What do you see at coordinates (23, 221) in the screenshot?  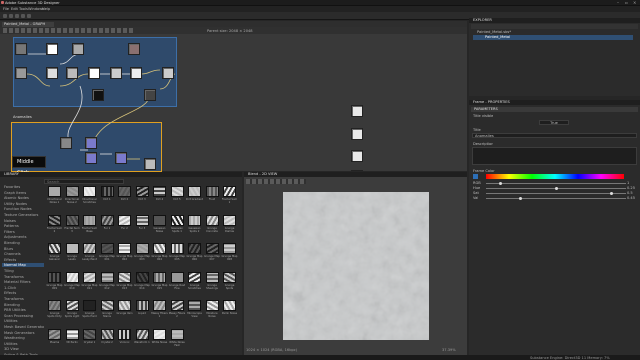 I see `library-category: Noises` at bounding box center [23, 221].